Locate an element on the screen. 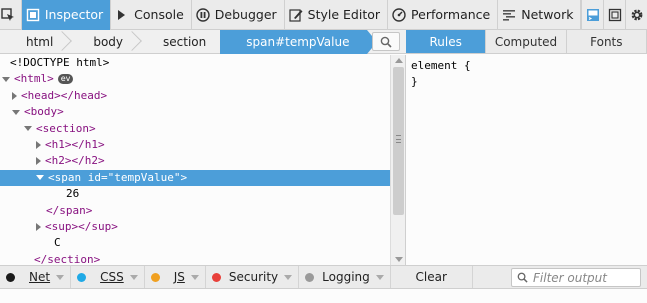 The width and height of the screenshot is (647, 303). tree-node-span-close: </span> is located at coordinates (195, 211).